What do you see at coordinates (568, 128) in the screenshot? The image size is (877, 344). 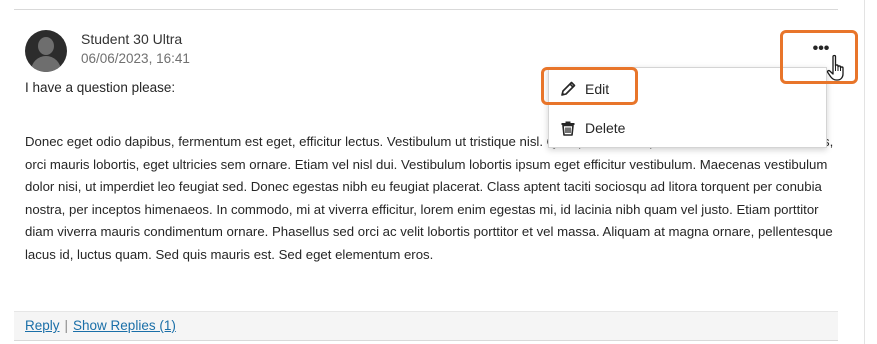 I see `trash-icon` at bounding box center [568, 128].